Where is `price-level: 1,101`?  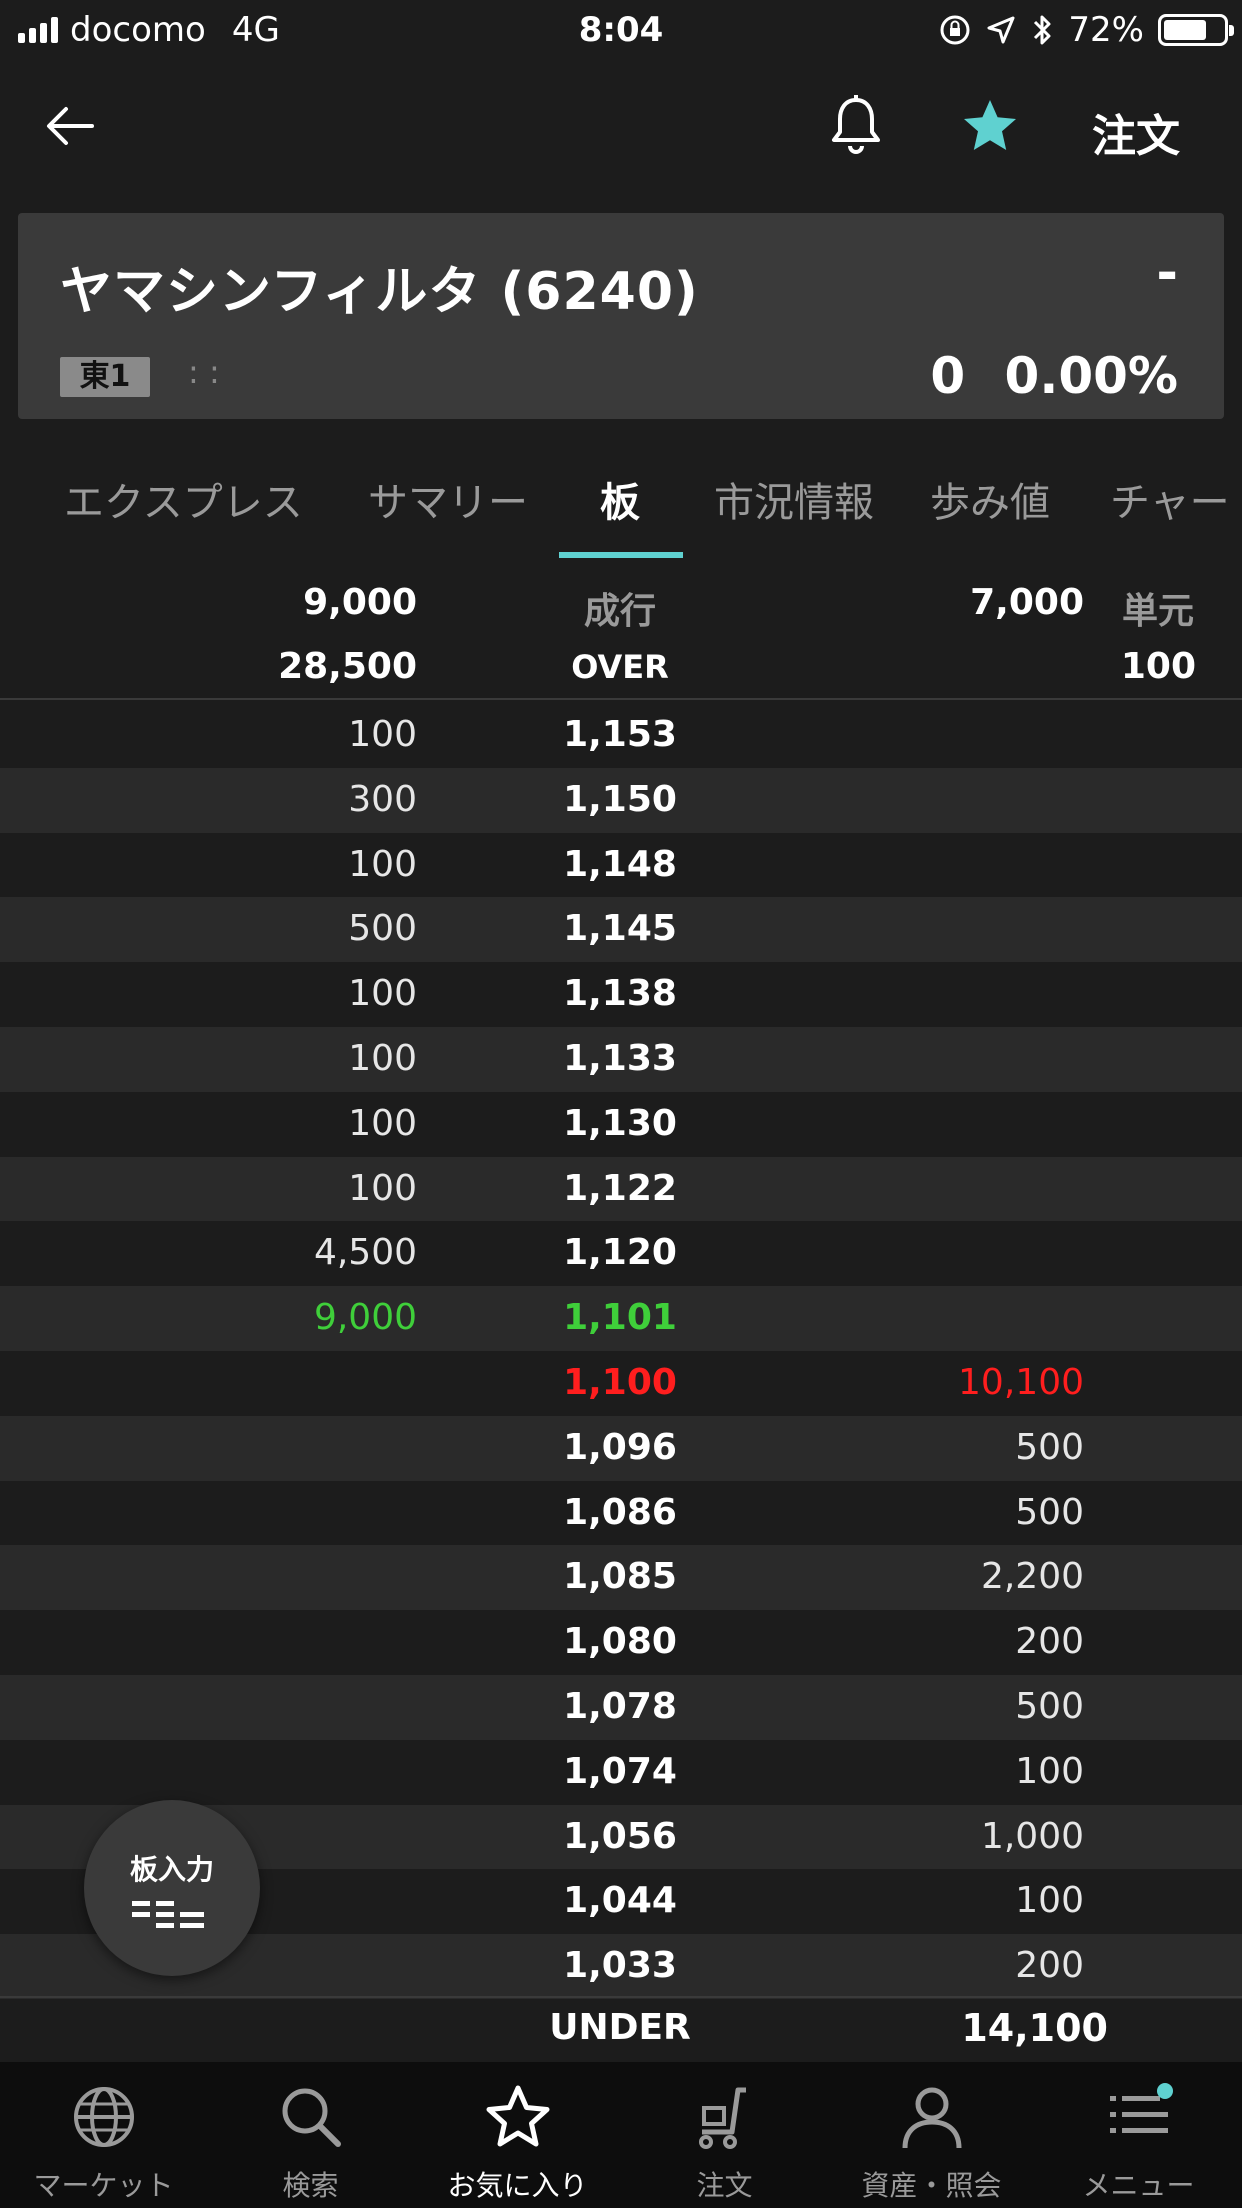 price-level: 1,101 is located at coordinates (620, 1318).